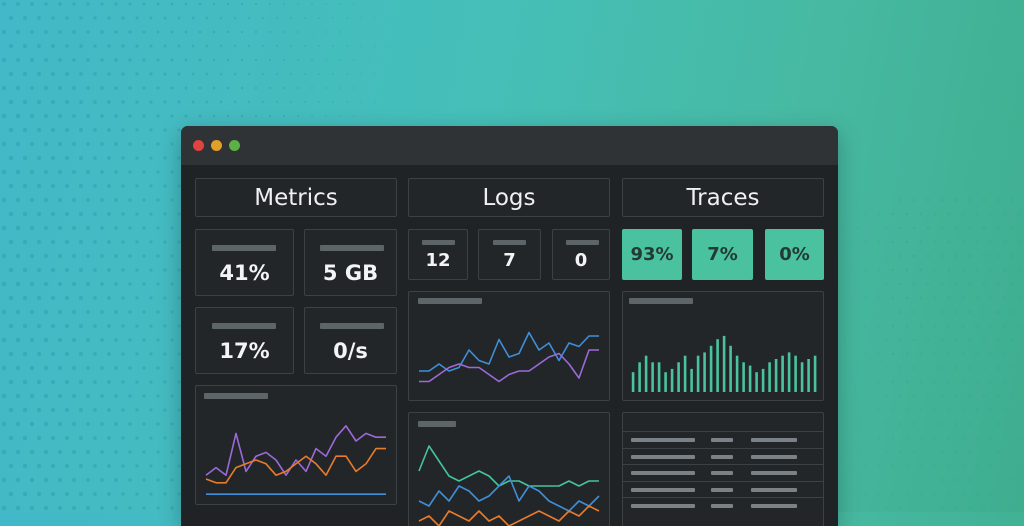 This screenshot has height=526, width=1024. I want to click on logs-chart-panel, so click(509, 346).